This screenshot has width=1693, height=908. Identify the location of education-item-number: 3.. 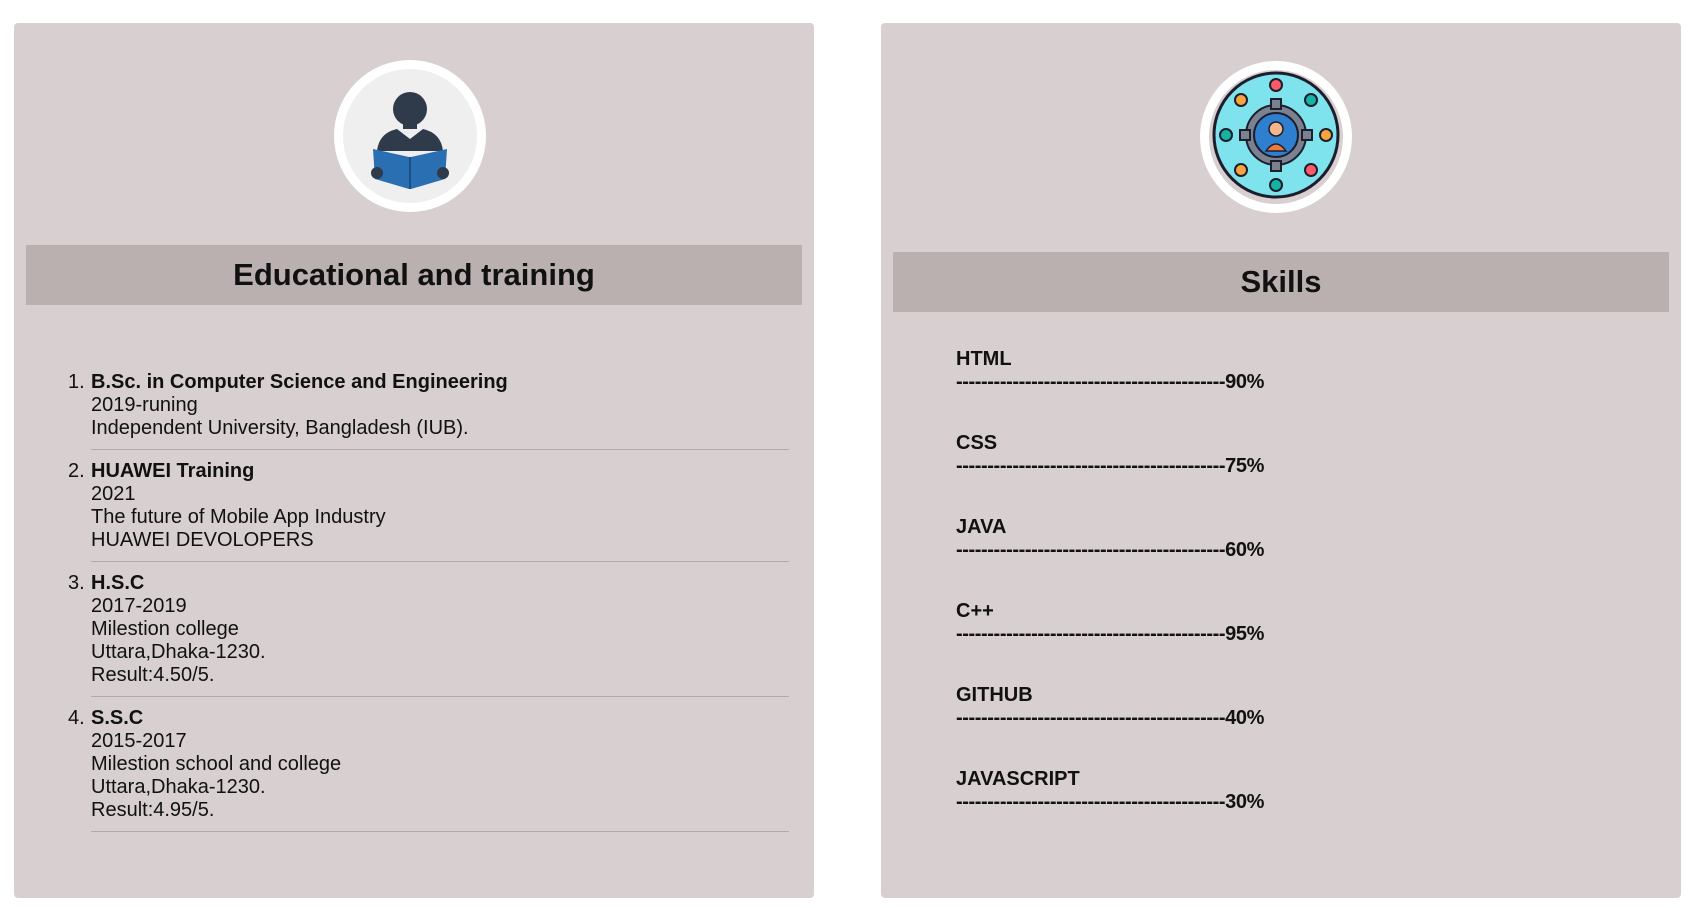
(76, 583).